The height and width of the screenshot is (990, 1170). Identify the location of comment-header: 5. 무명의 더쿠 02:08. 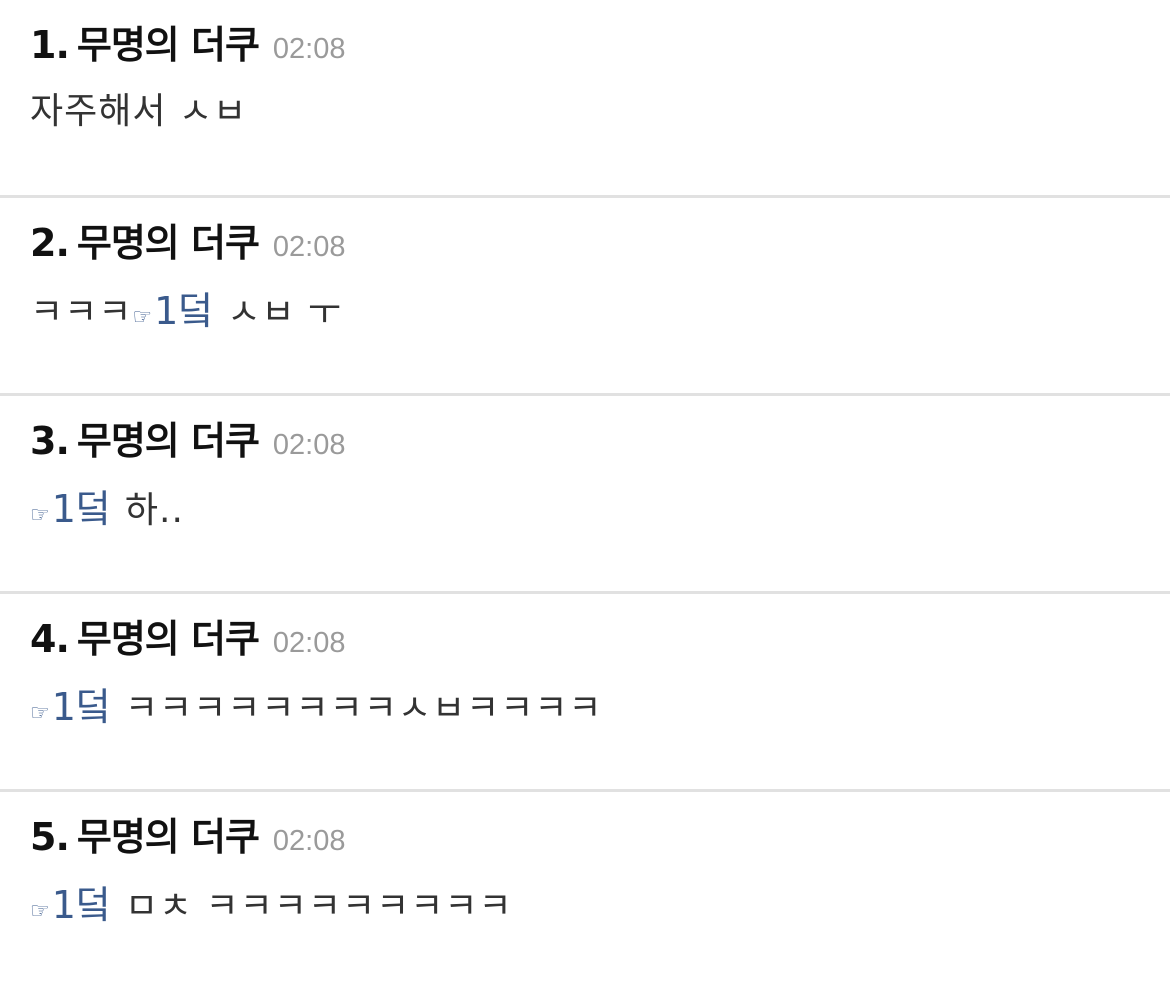
(188, 832).